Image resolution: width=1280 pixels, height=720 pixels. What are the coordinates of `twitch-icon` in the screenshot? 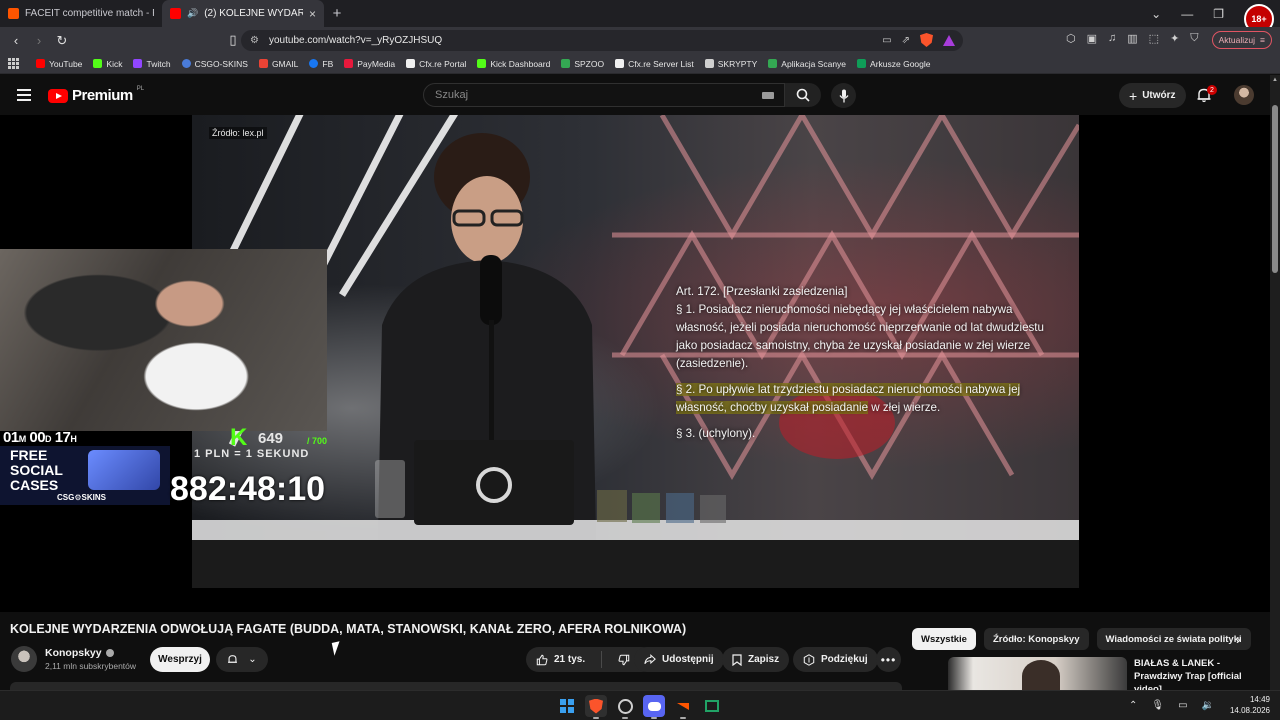 It's located at (138, 63).